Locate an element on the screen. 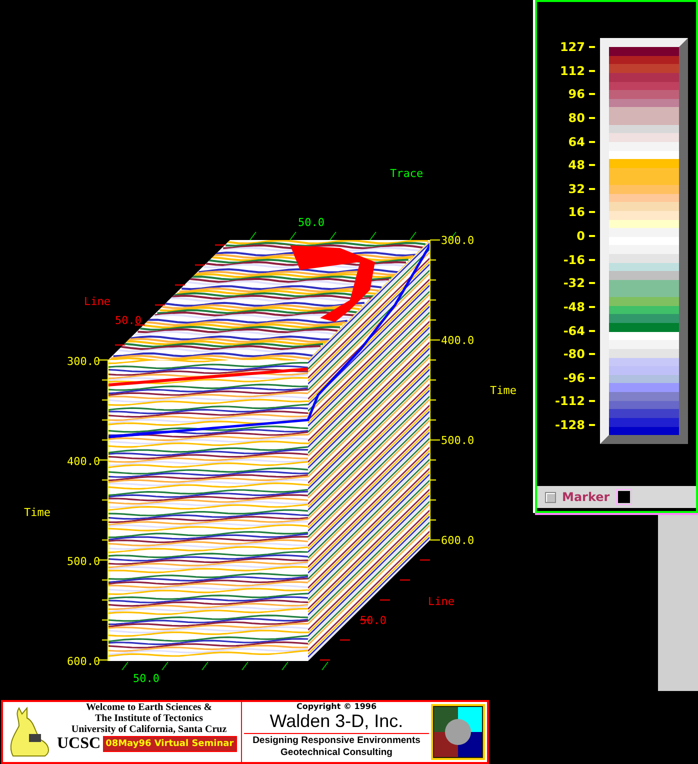 The image size is (698, 764). colorbar-tick-label: 32 is located at coordinates (581, 189).